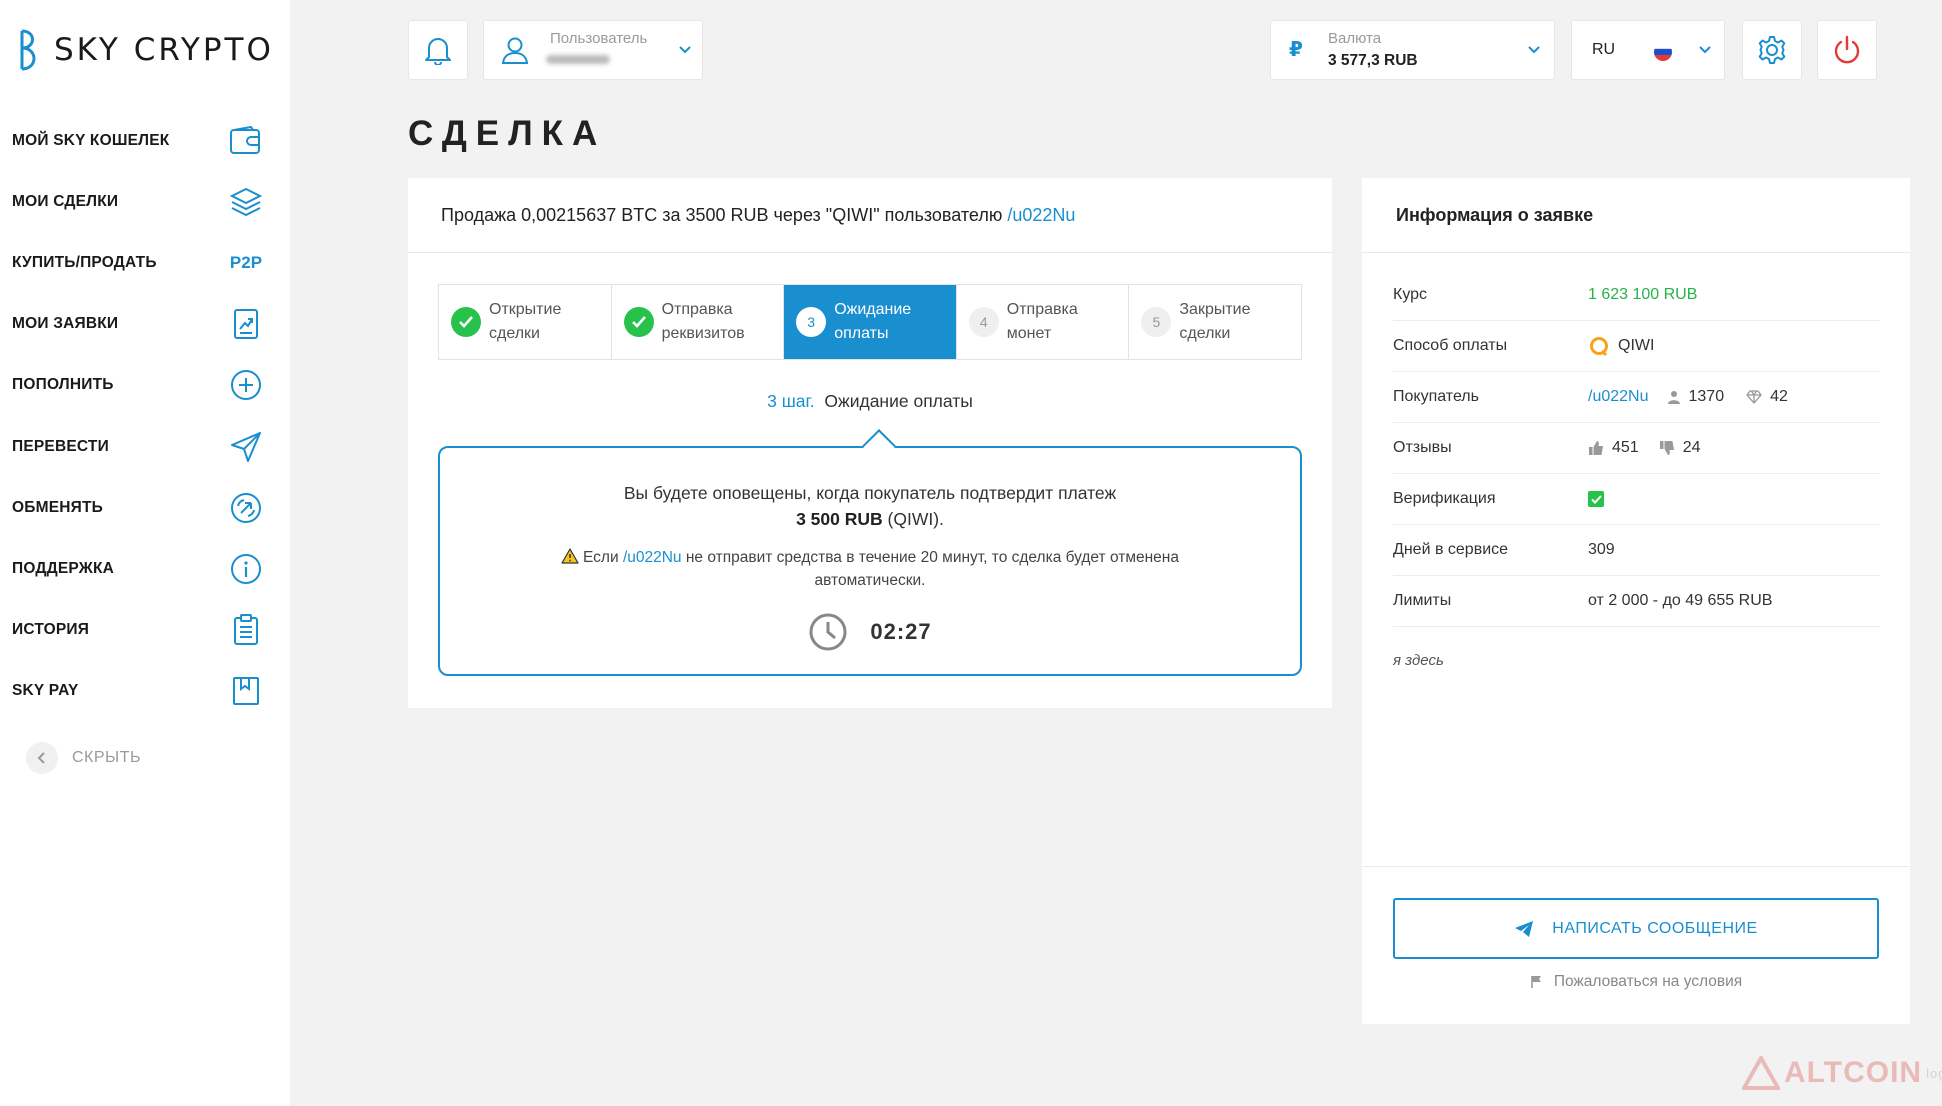 Image resolution: width=1942 pixels, height=1106 pixels. Describe the element at coordinates (1618, 397) in the screenshot. I see `buyer-link: /u022Nu` at that location.